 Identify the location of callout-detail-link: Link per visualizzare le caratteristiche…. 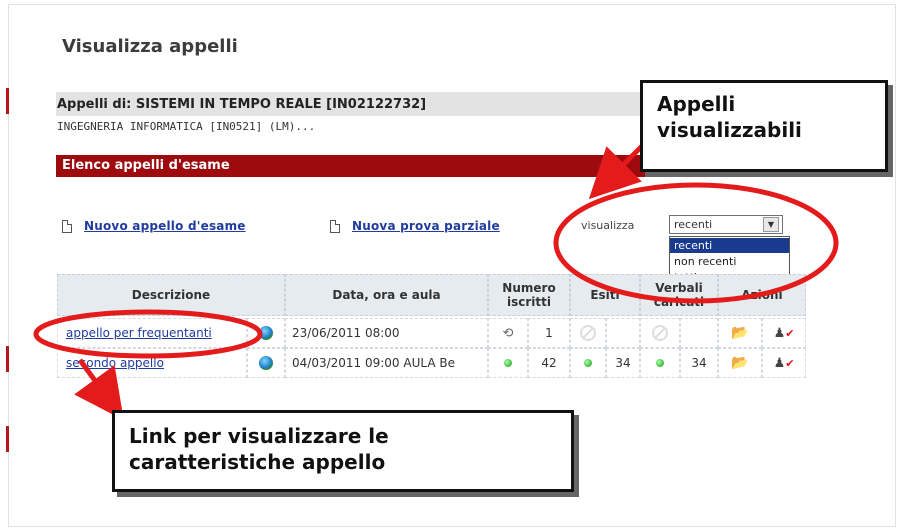
(343, 451).